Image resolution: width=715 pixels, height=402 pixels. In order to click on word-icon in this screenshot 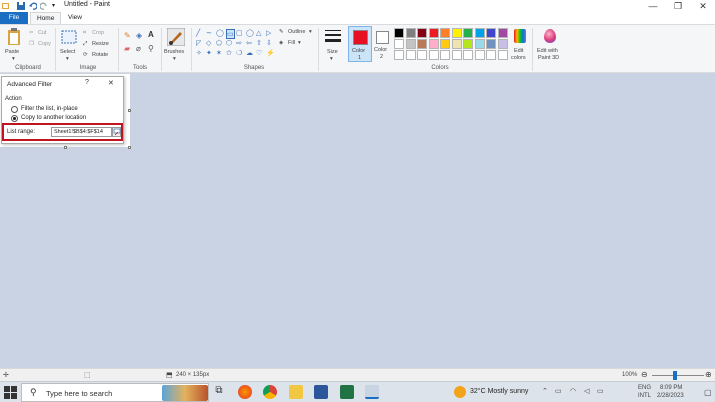, I will do `click(321, 392)`.